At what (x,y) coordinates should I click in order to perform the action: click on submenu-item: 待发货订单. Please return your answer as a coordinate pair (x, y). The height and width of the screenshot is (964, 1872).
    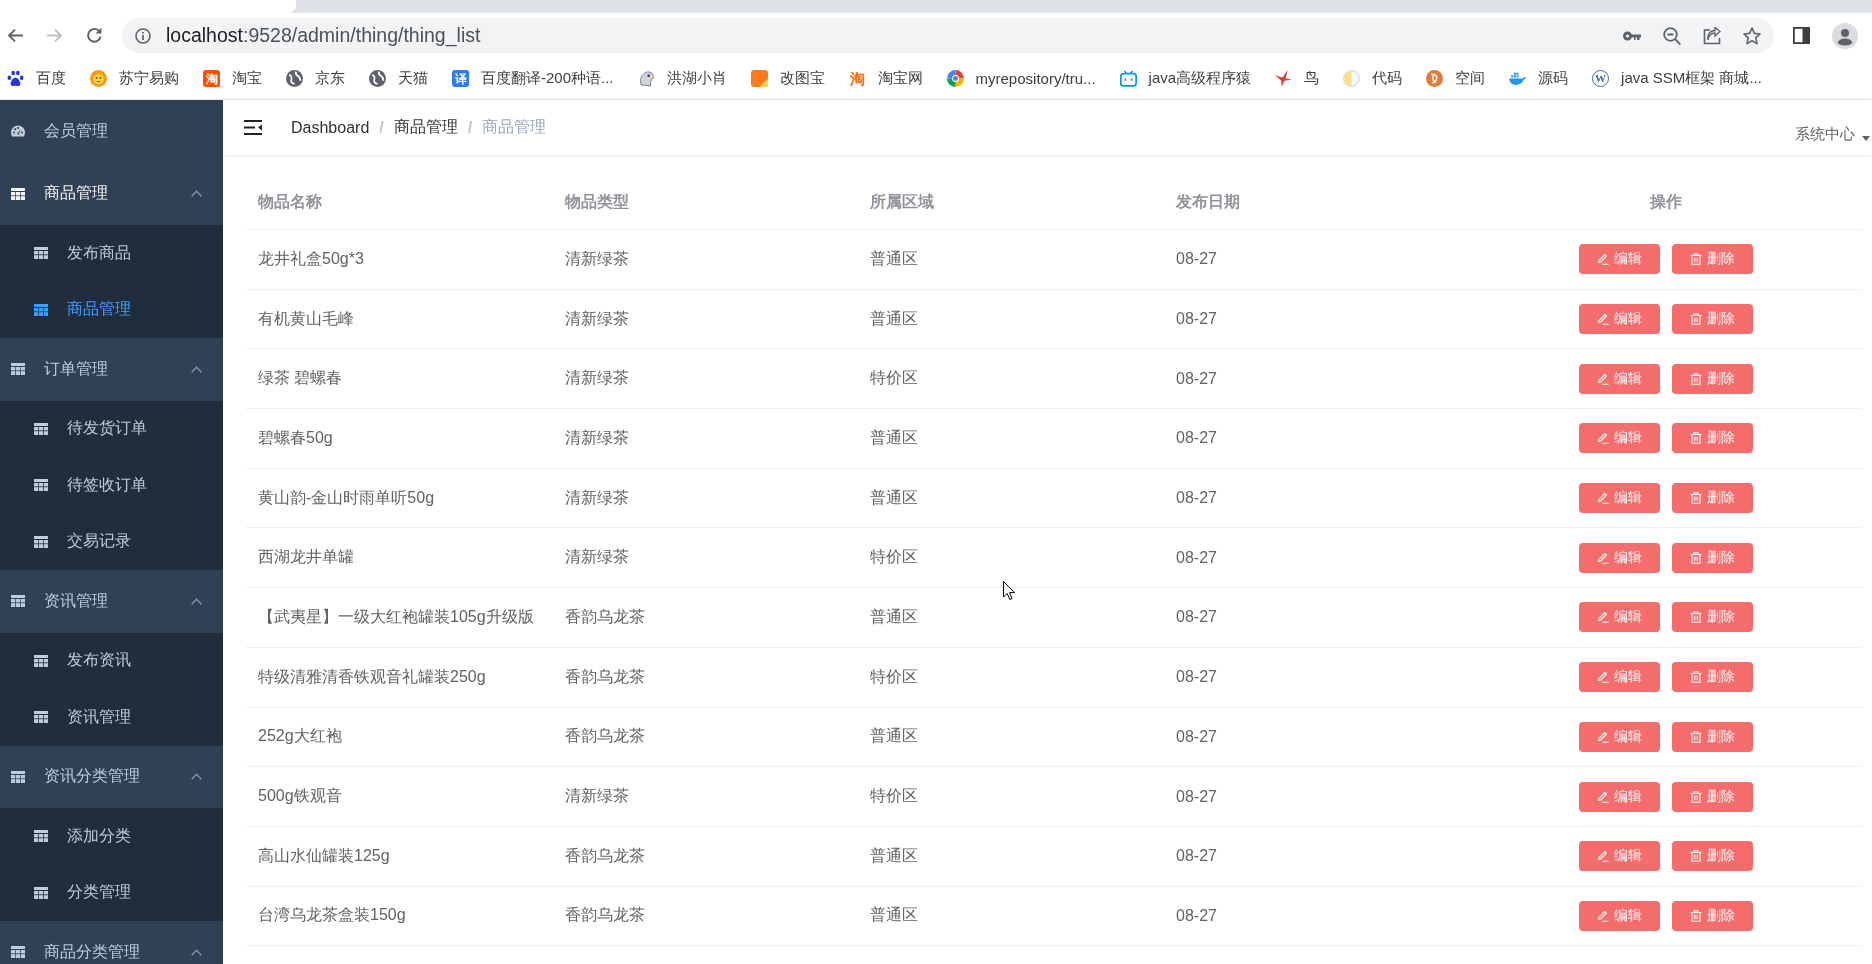
    Looking at the image, I should click on (111, 428).